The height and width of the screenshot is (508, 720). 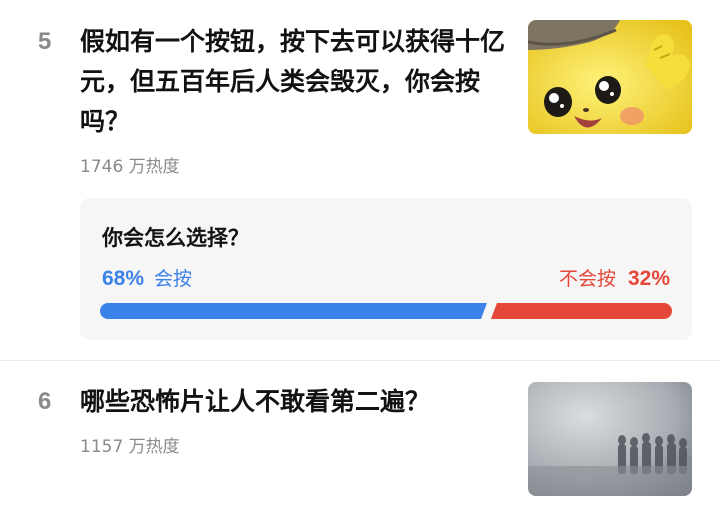 What do you see at coordinates (360, 360) in the screenshot?
I see `divider` at bounding box center [360, 360].